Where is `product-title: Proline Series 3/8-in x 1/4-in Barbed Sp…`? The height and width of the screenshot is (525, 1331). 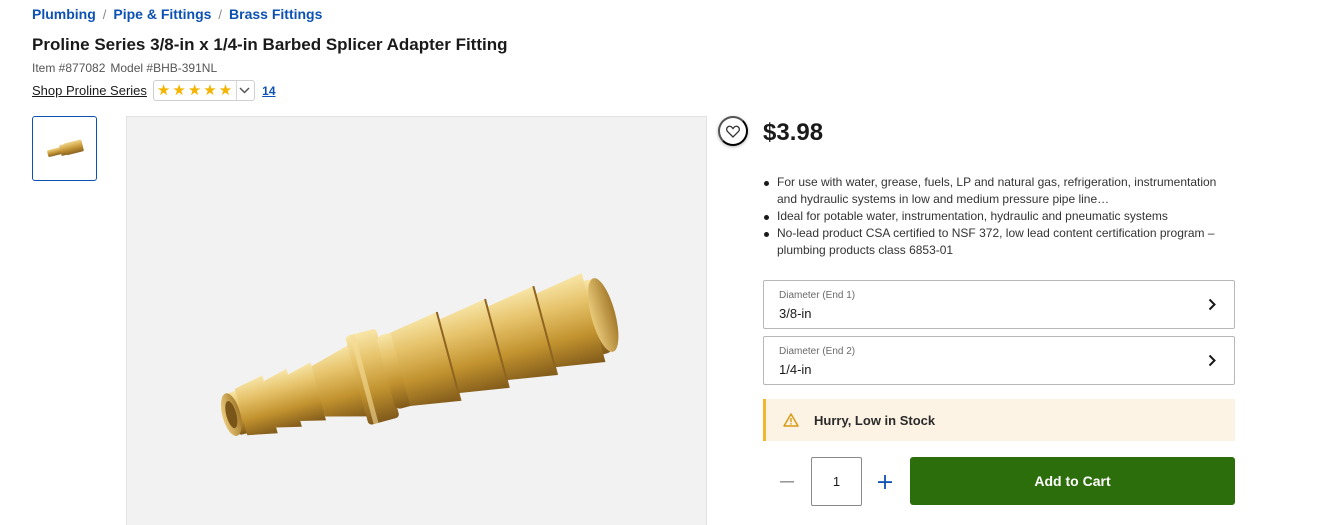
product-title: Proline Series 3/8-in x 1/4-in Barbed Sp… is located at coordinates (270, 44).